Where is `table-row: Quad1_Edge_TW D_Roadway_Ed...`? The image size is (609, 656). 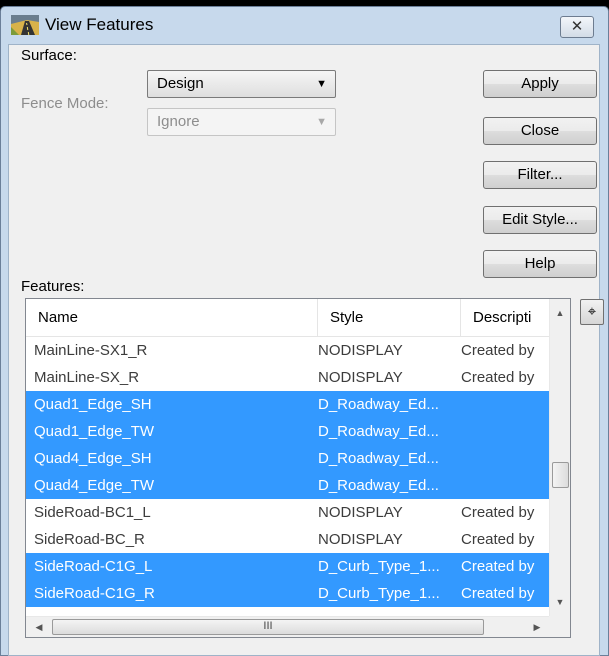
table-row: Quad1_Edge_TW D_Roadway_Ed... is located at coordinates (288, 431).